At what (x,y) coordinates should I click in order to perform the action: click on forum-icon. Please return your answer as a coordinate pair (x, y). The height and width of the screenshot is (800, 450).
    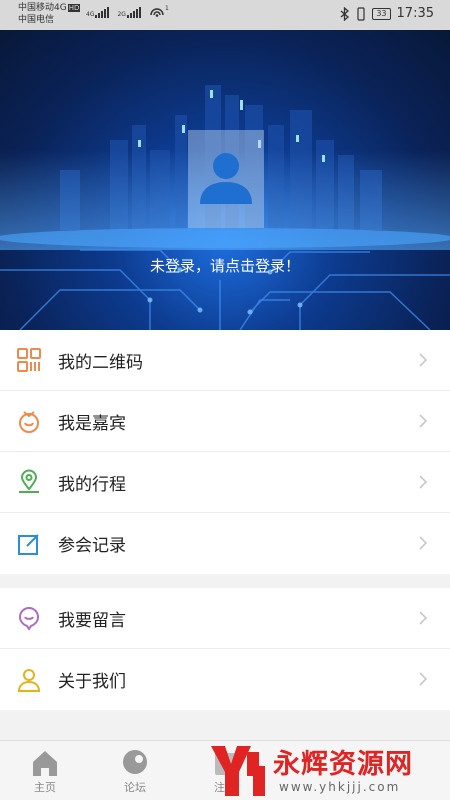
    Looking at the image, I should click on (135, 762).